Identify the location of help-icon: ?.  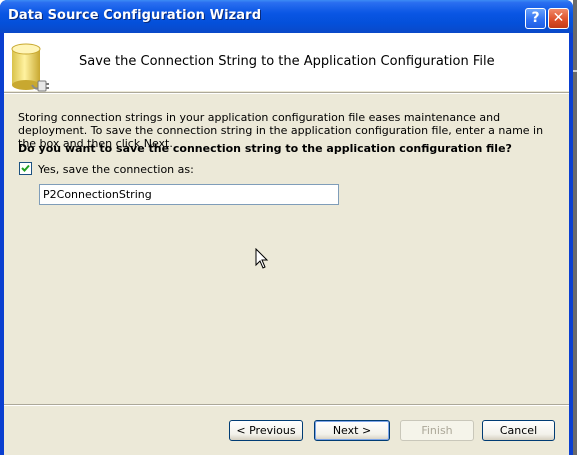
(535, 18).